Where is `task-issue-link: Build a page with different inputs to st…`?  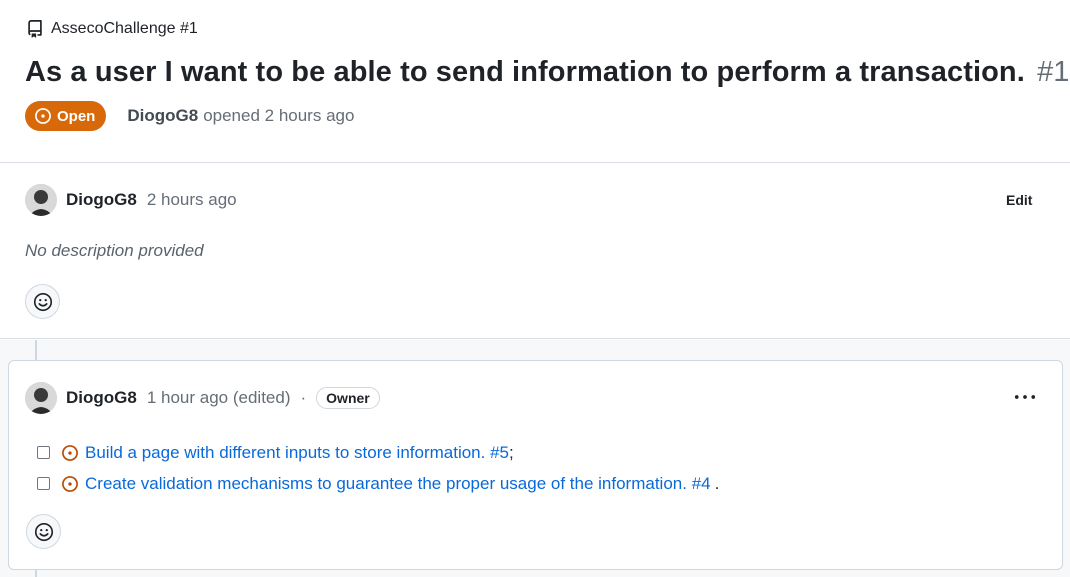 task-issue-link: Build a page with different inputs to st… is located at coordinates (297, 453).